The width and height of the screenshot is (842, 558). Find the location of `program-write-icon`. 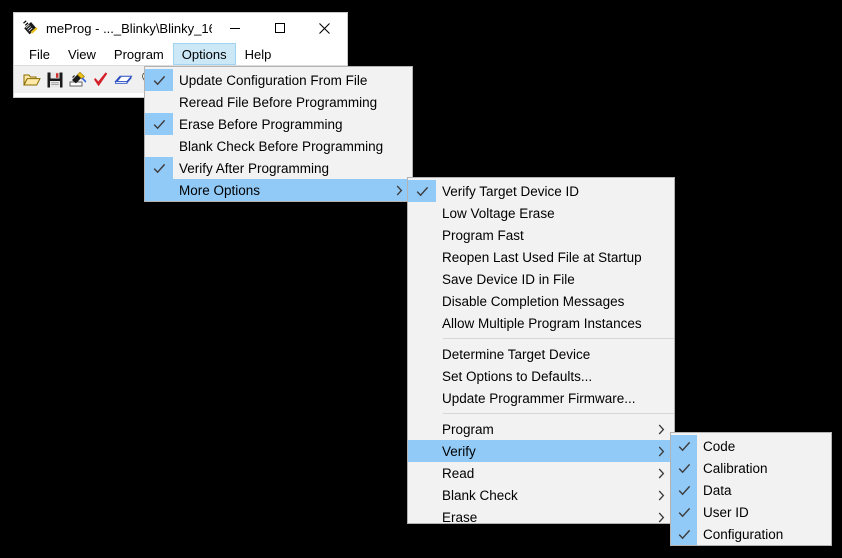

program-write-icon is located at coordinates (77, 80).